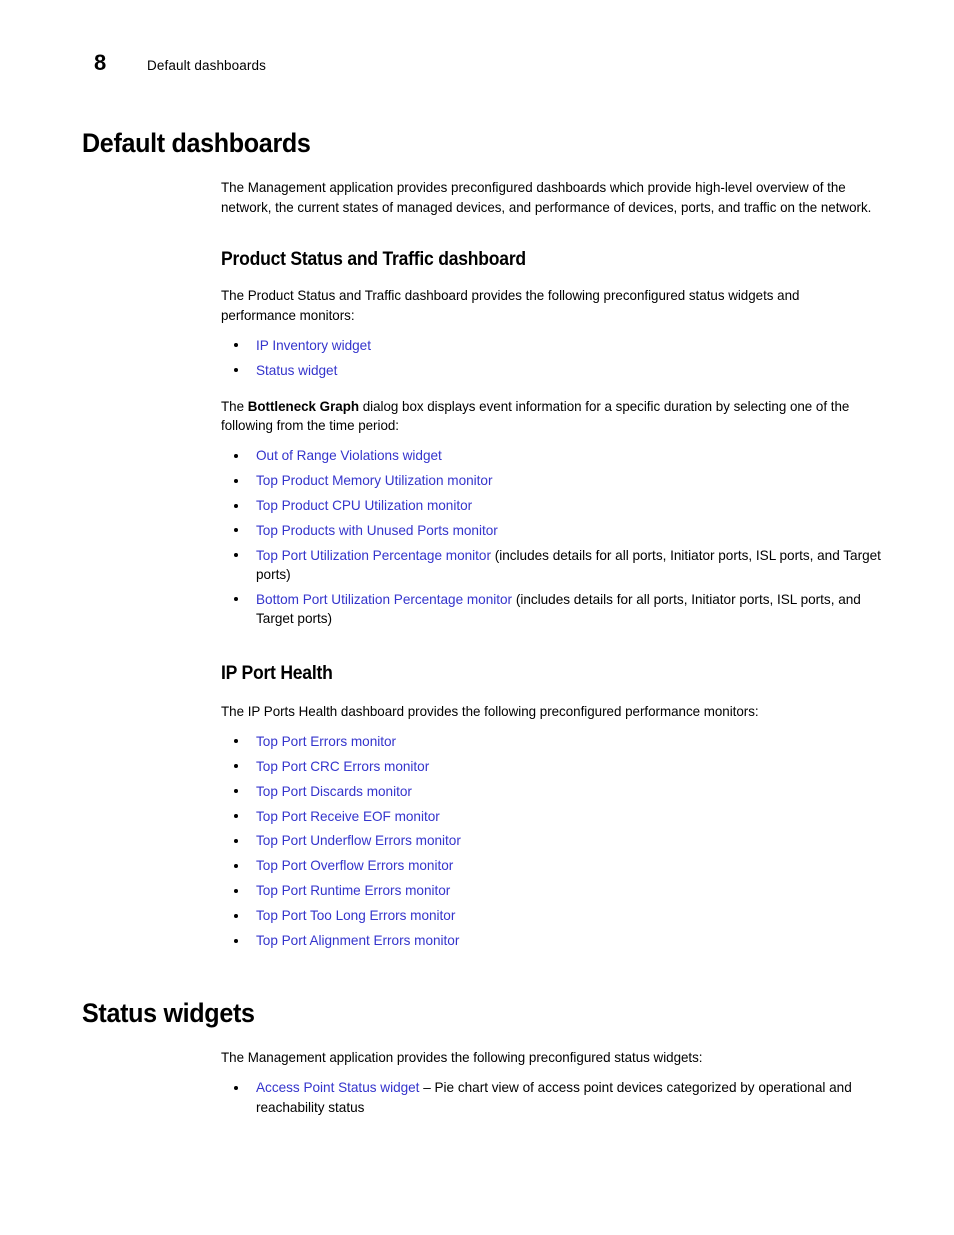  Describe the element at coordinates (303, 406) in the screenshot. I see `bottleneck-graph-term: Bottleneck Graph` at that location.